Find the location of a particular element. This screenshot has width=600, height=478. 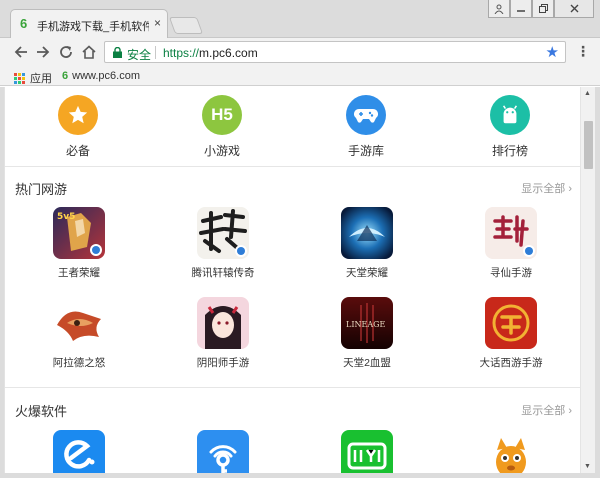

wifi-key-icon is located at coordinates (223, 451).